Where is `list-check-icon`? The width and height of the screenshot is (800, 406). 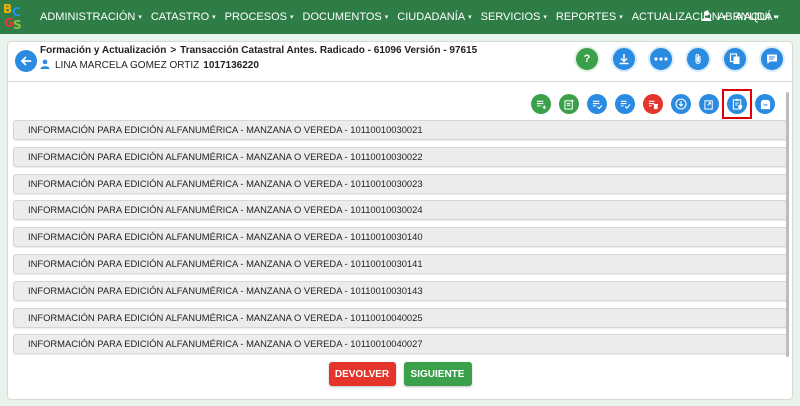
list-check-icon is located at coordinates (597, 104).